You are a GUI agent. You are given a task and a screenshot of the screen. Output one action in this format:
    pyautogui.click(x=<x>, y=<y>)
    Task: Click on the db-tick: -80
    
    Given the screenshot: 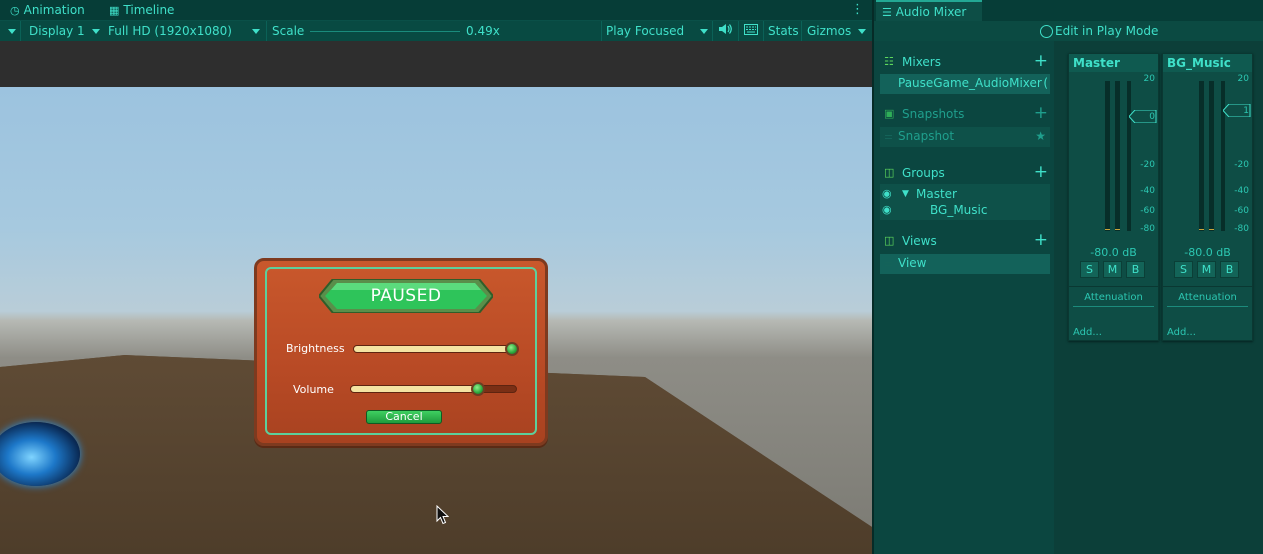 What is the action you would take?
    pyautogui.click(x=1241, y=229)
    